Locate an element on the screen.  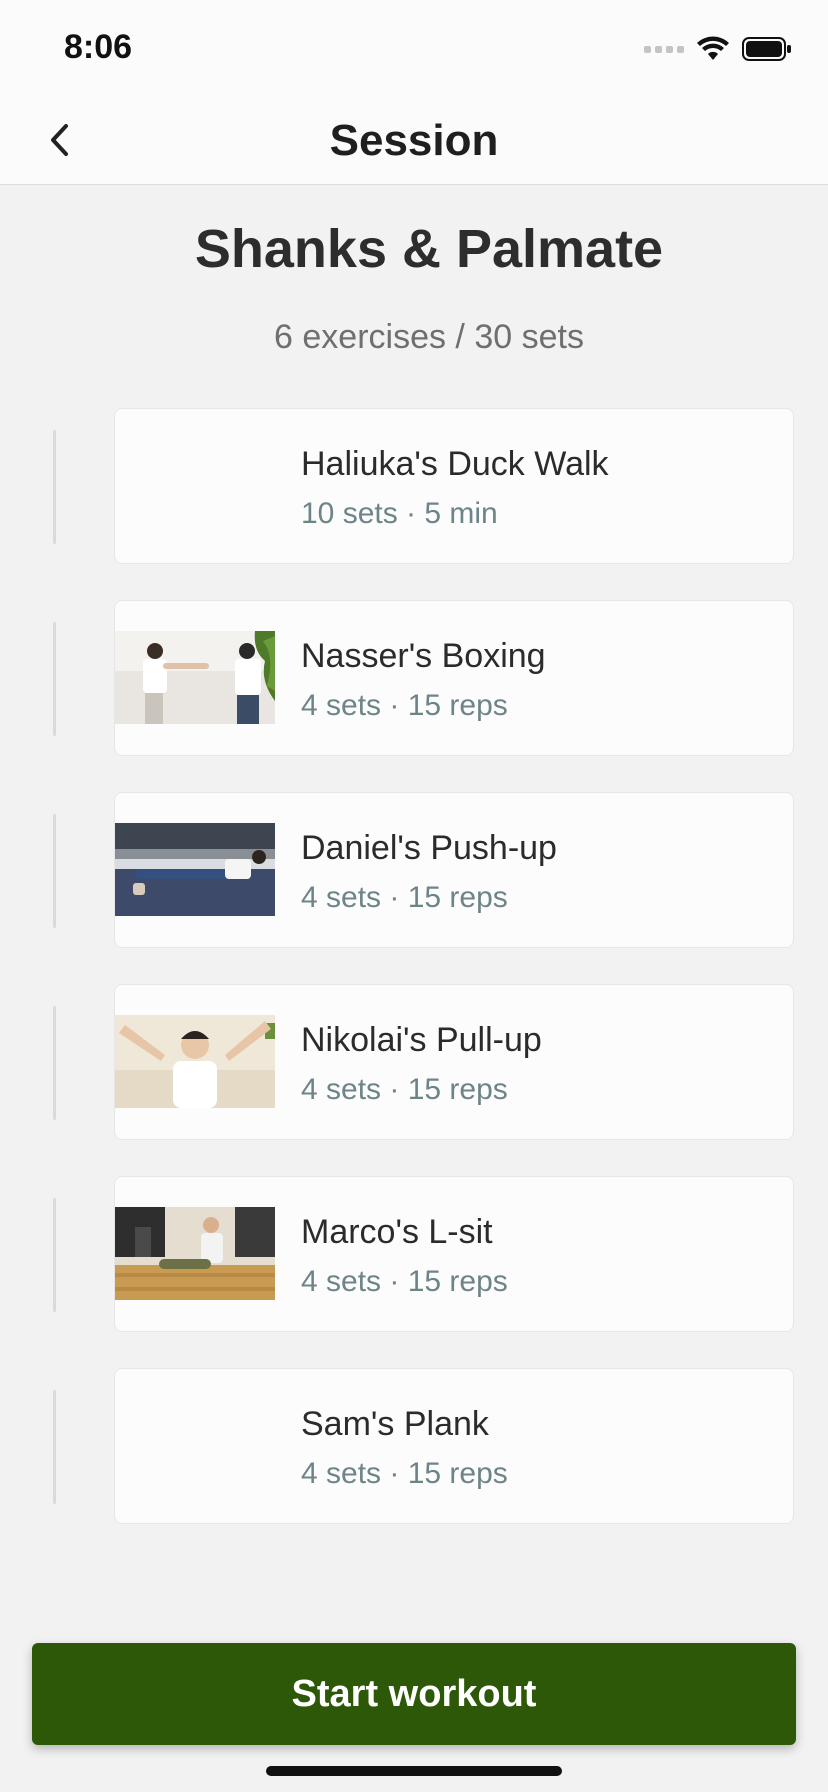
list-item: Nasser's Boxing 4 sets · 15 reps is located at coordinates (414, 696).